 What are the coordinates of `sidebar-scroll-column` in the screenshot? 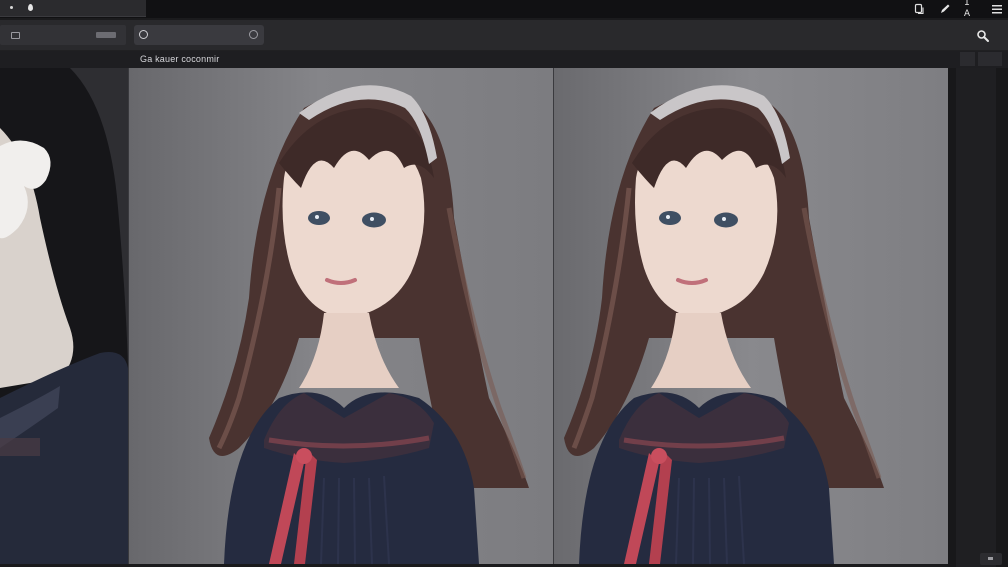 It's located at (976, 317).